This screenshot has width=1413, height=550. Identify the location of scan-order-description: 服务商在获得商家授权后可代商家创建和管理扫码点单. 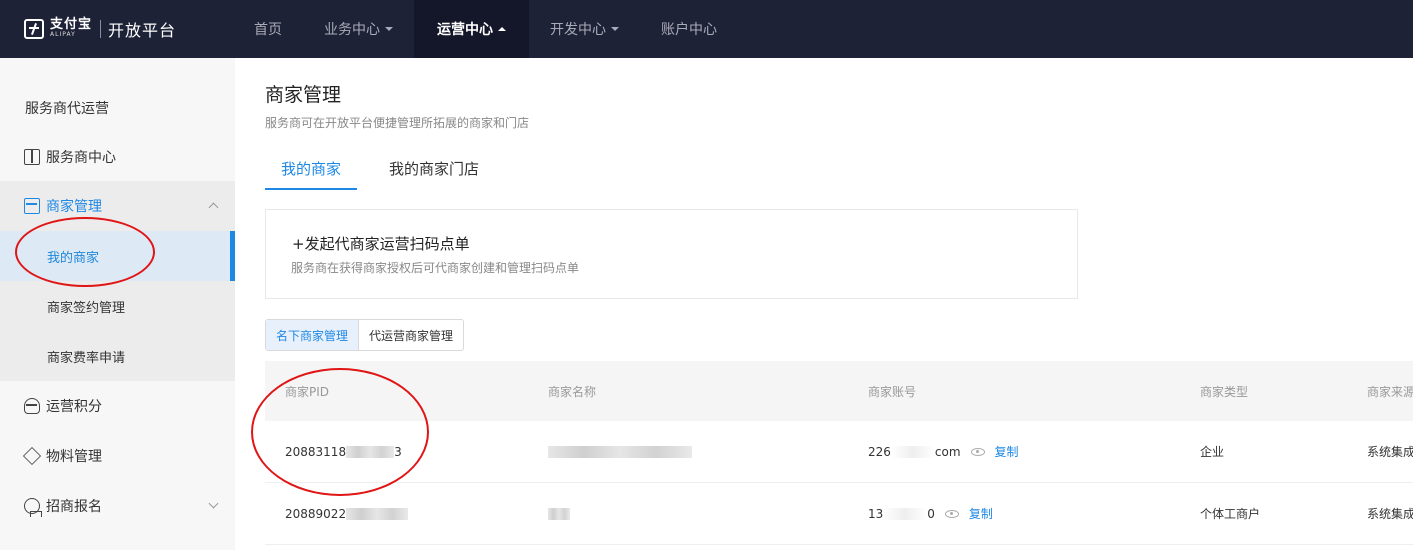
(435, 268).